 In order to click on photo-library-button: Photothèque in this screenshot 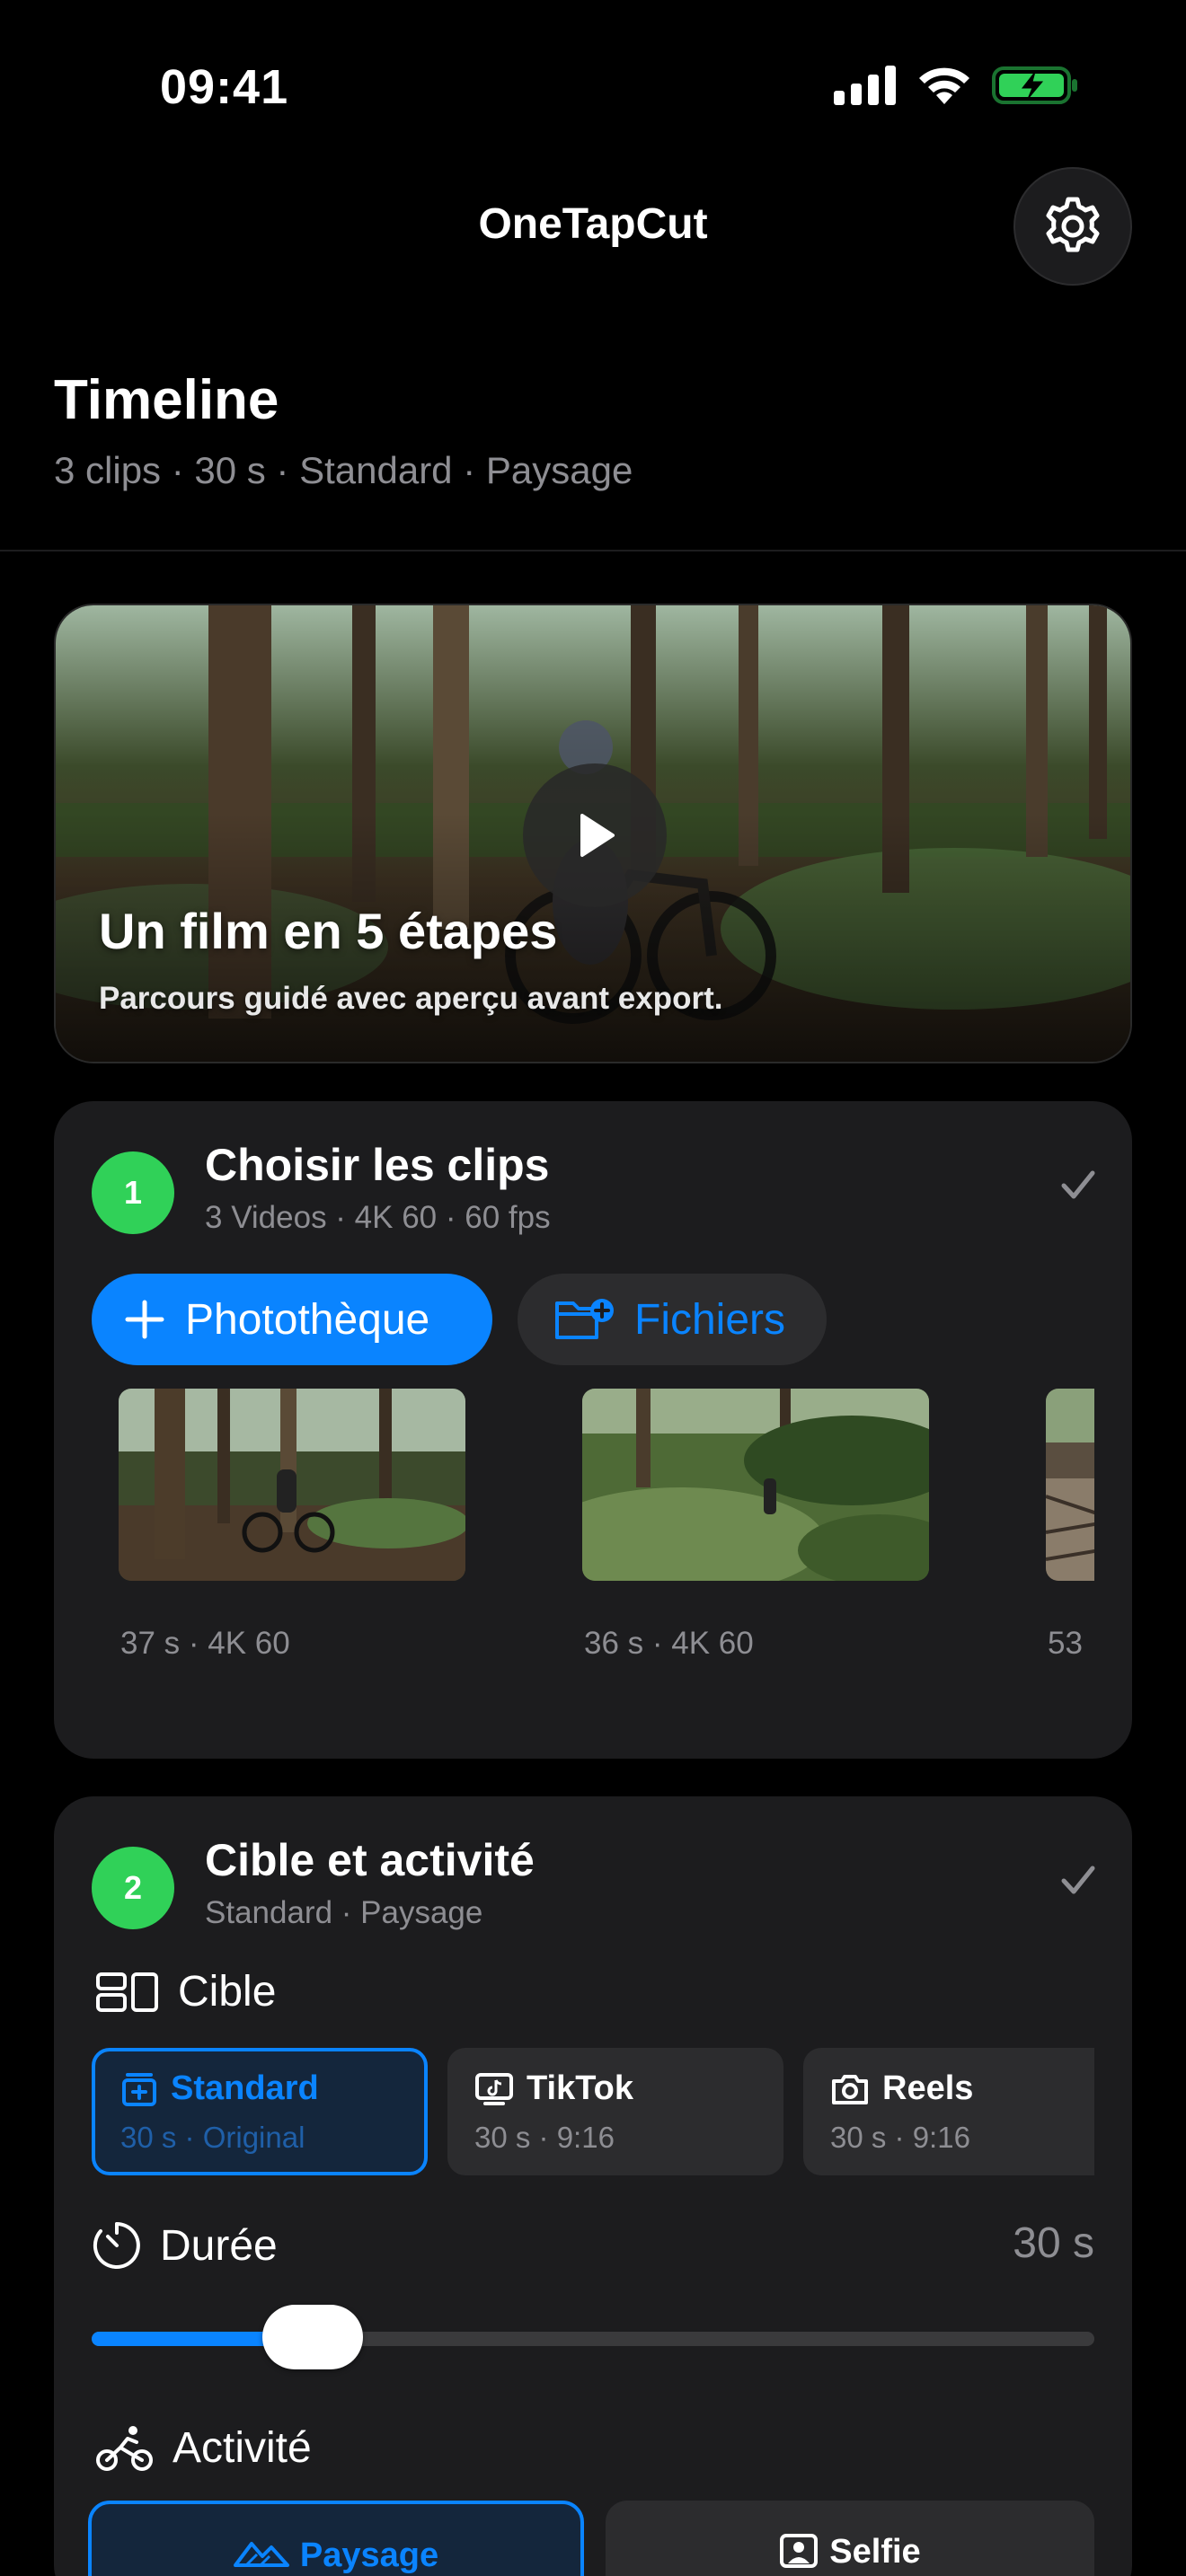, I will do `click(292, 1319)`.